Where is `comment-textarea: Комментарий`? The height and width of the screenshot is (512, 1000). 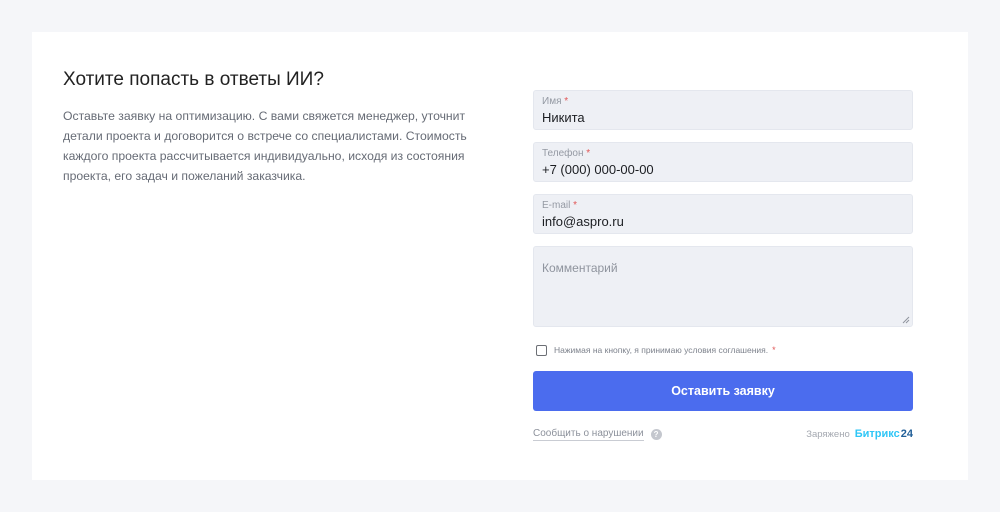
comment-textarea: Комментарий is located at coordinates (723, 286).